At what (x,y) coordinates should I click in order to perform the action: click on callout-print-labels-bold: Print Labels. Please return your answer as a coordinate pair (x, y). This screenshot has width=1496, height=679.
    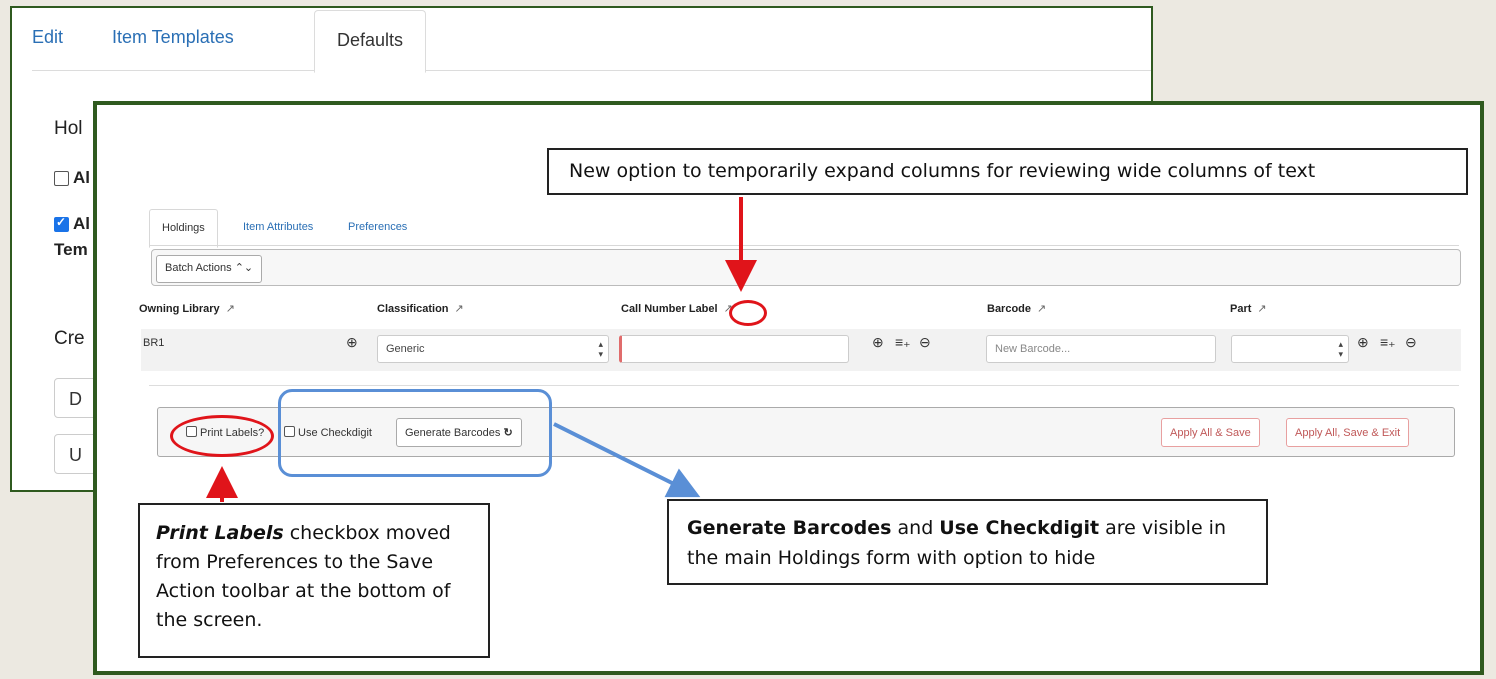
    Looking at the image, I should click on (220, 533).